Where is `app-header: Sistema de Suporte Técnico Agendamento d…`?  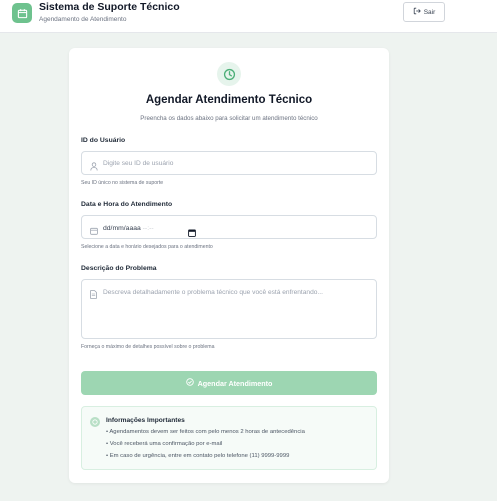 app-header: Sistema de Suporte Técnico Agendamento d… is located at coordinates (248, 16).